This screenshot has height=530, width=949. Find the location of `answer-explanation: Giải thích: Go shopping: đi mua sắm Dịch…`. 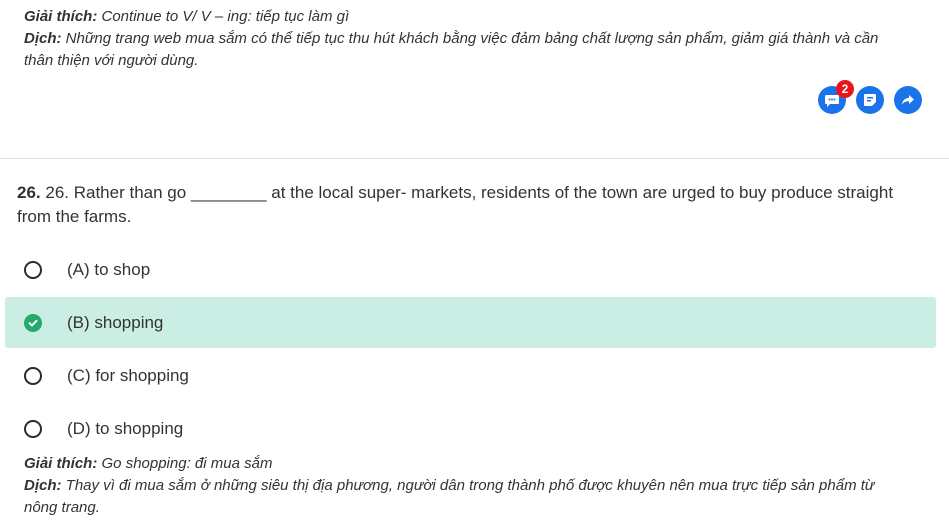

answer-explanation: Giải thích: Go shopping: đi mua sắm Dịch… is located at coordinates (476, 486).